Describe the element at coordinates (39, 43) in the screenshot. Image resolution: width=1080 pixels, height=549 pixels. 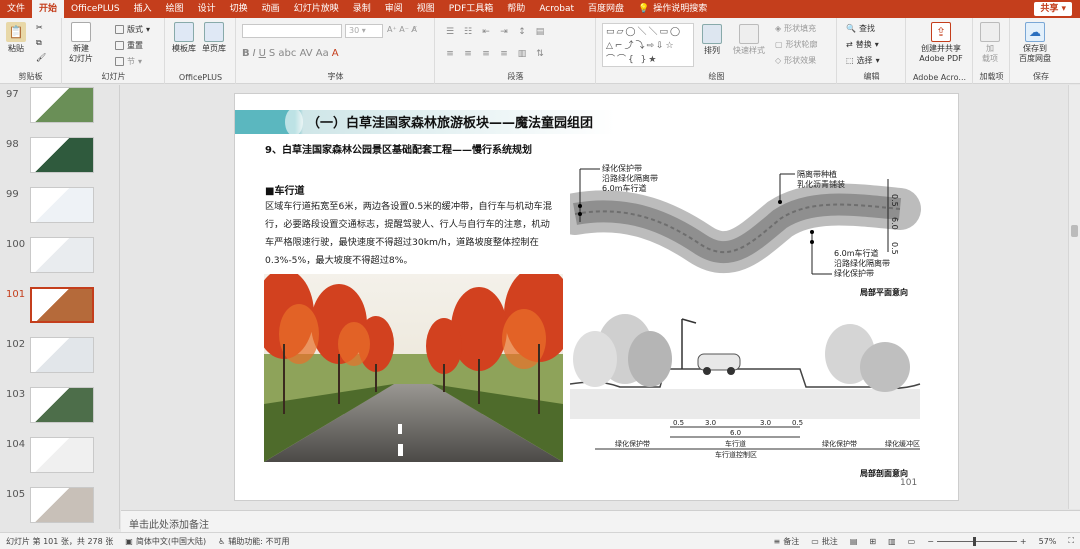
I see `copy-icon: ⧉` at that location.